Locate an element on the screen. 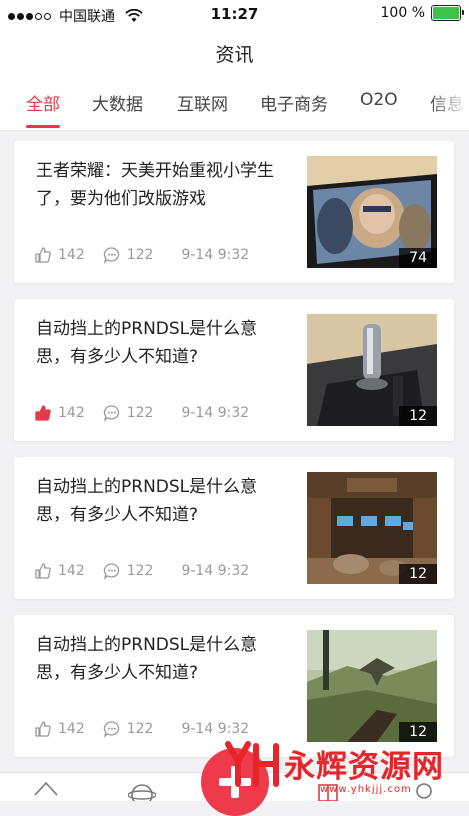 This screenshot has height=816, width=469. nav-bar: 资讯 is located at coordinates (234, 52).